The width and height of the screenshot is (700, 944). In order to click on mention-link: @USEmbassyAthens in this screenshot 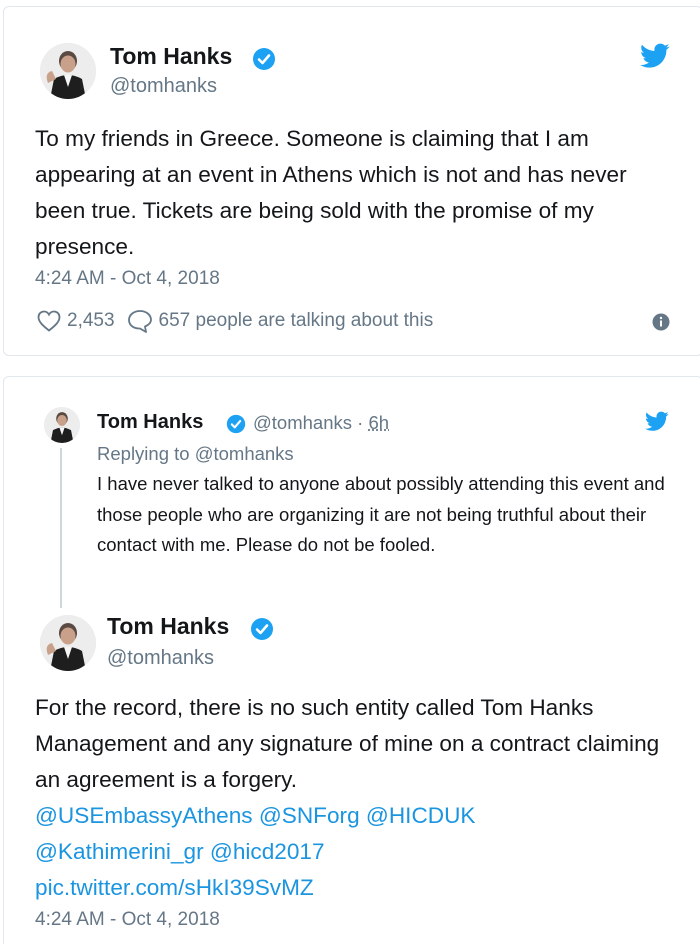, I will do `click(144, 815)`.